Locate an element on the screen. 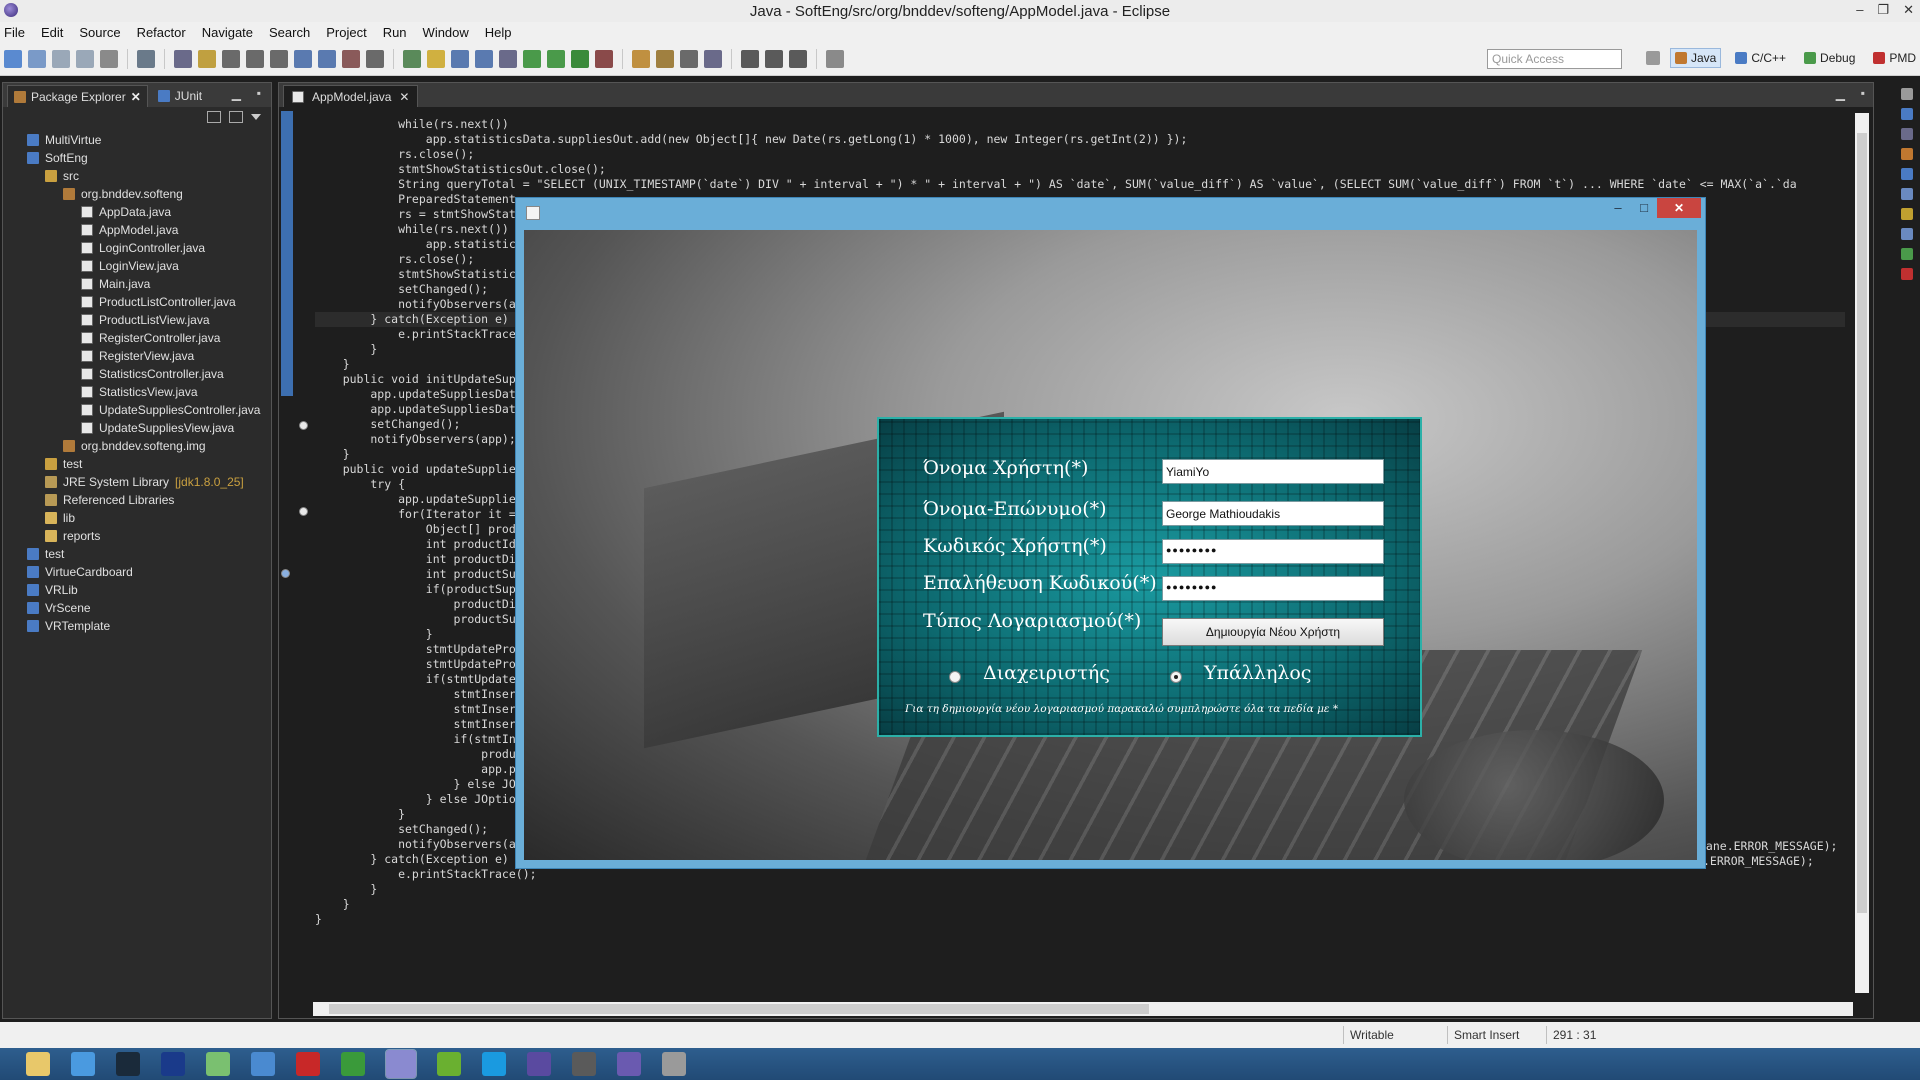  menu-navigate: Navigate is located at coordinates (227, 32).